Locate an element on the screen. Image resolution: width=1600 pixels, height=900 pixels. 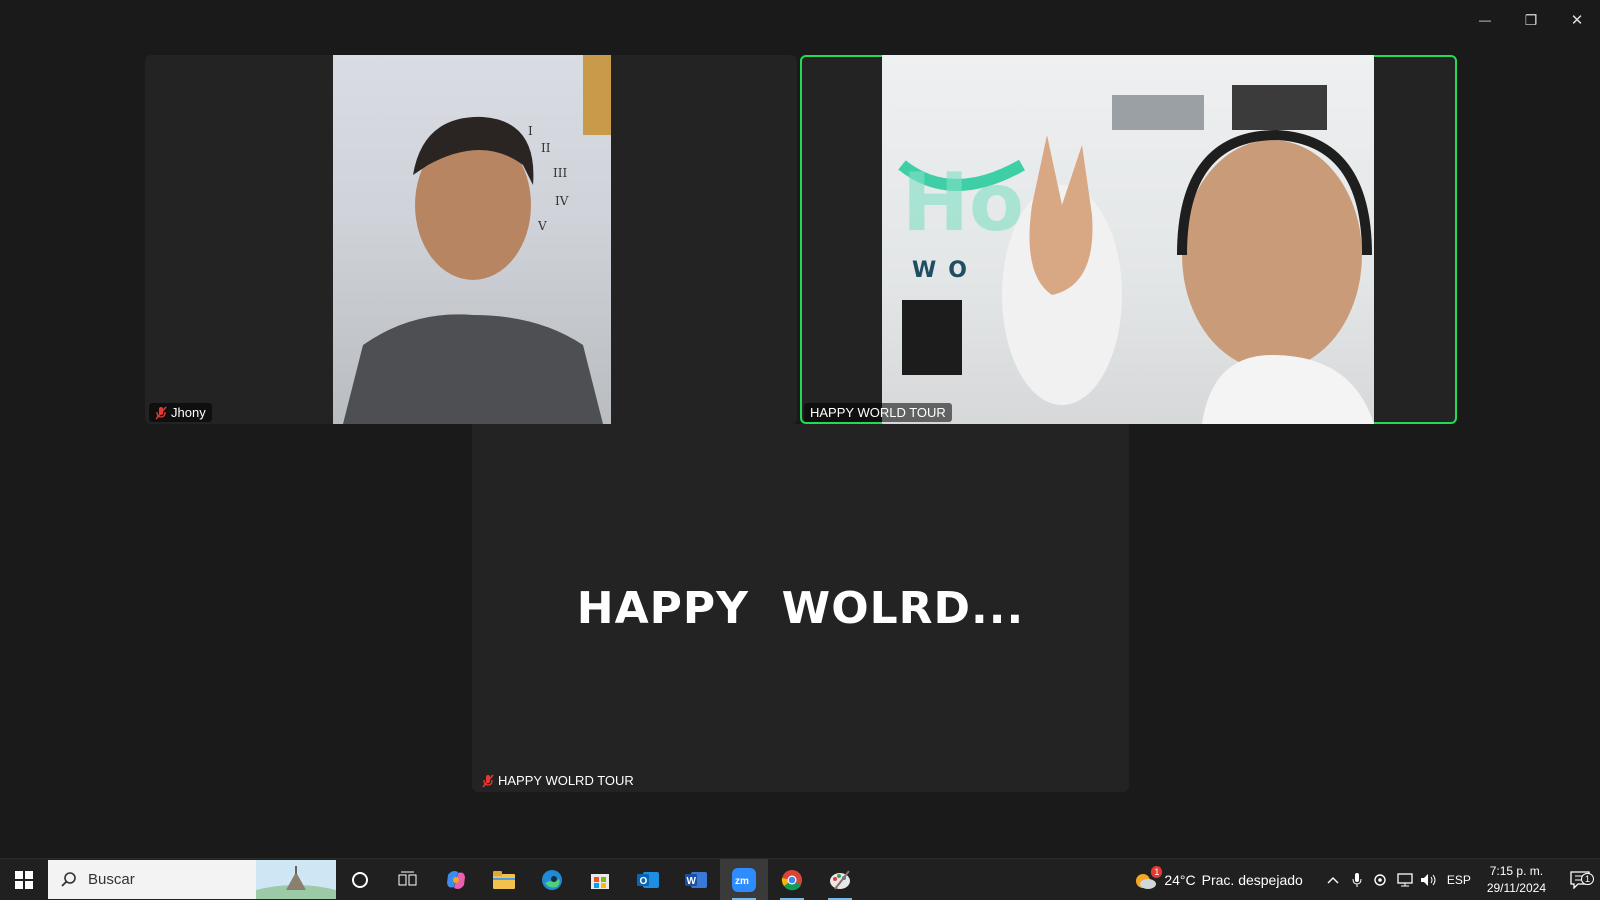
search-highlight-image is located at coordinates (296, 879).